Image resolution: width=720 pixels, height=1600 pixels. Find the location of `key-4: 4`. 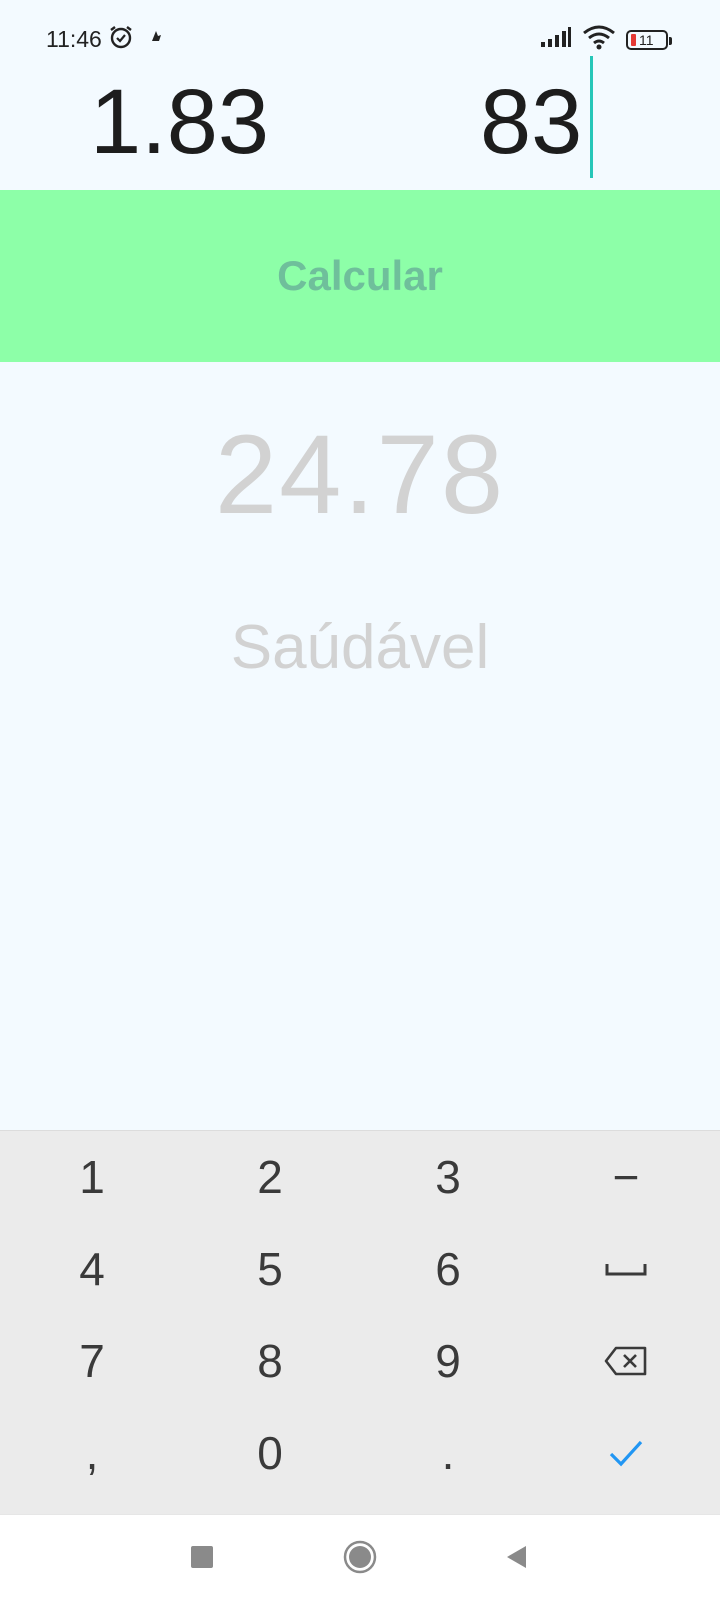

key-4: 4 is located at coordinates (92, 1269).